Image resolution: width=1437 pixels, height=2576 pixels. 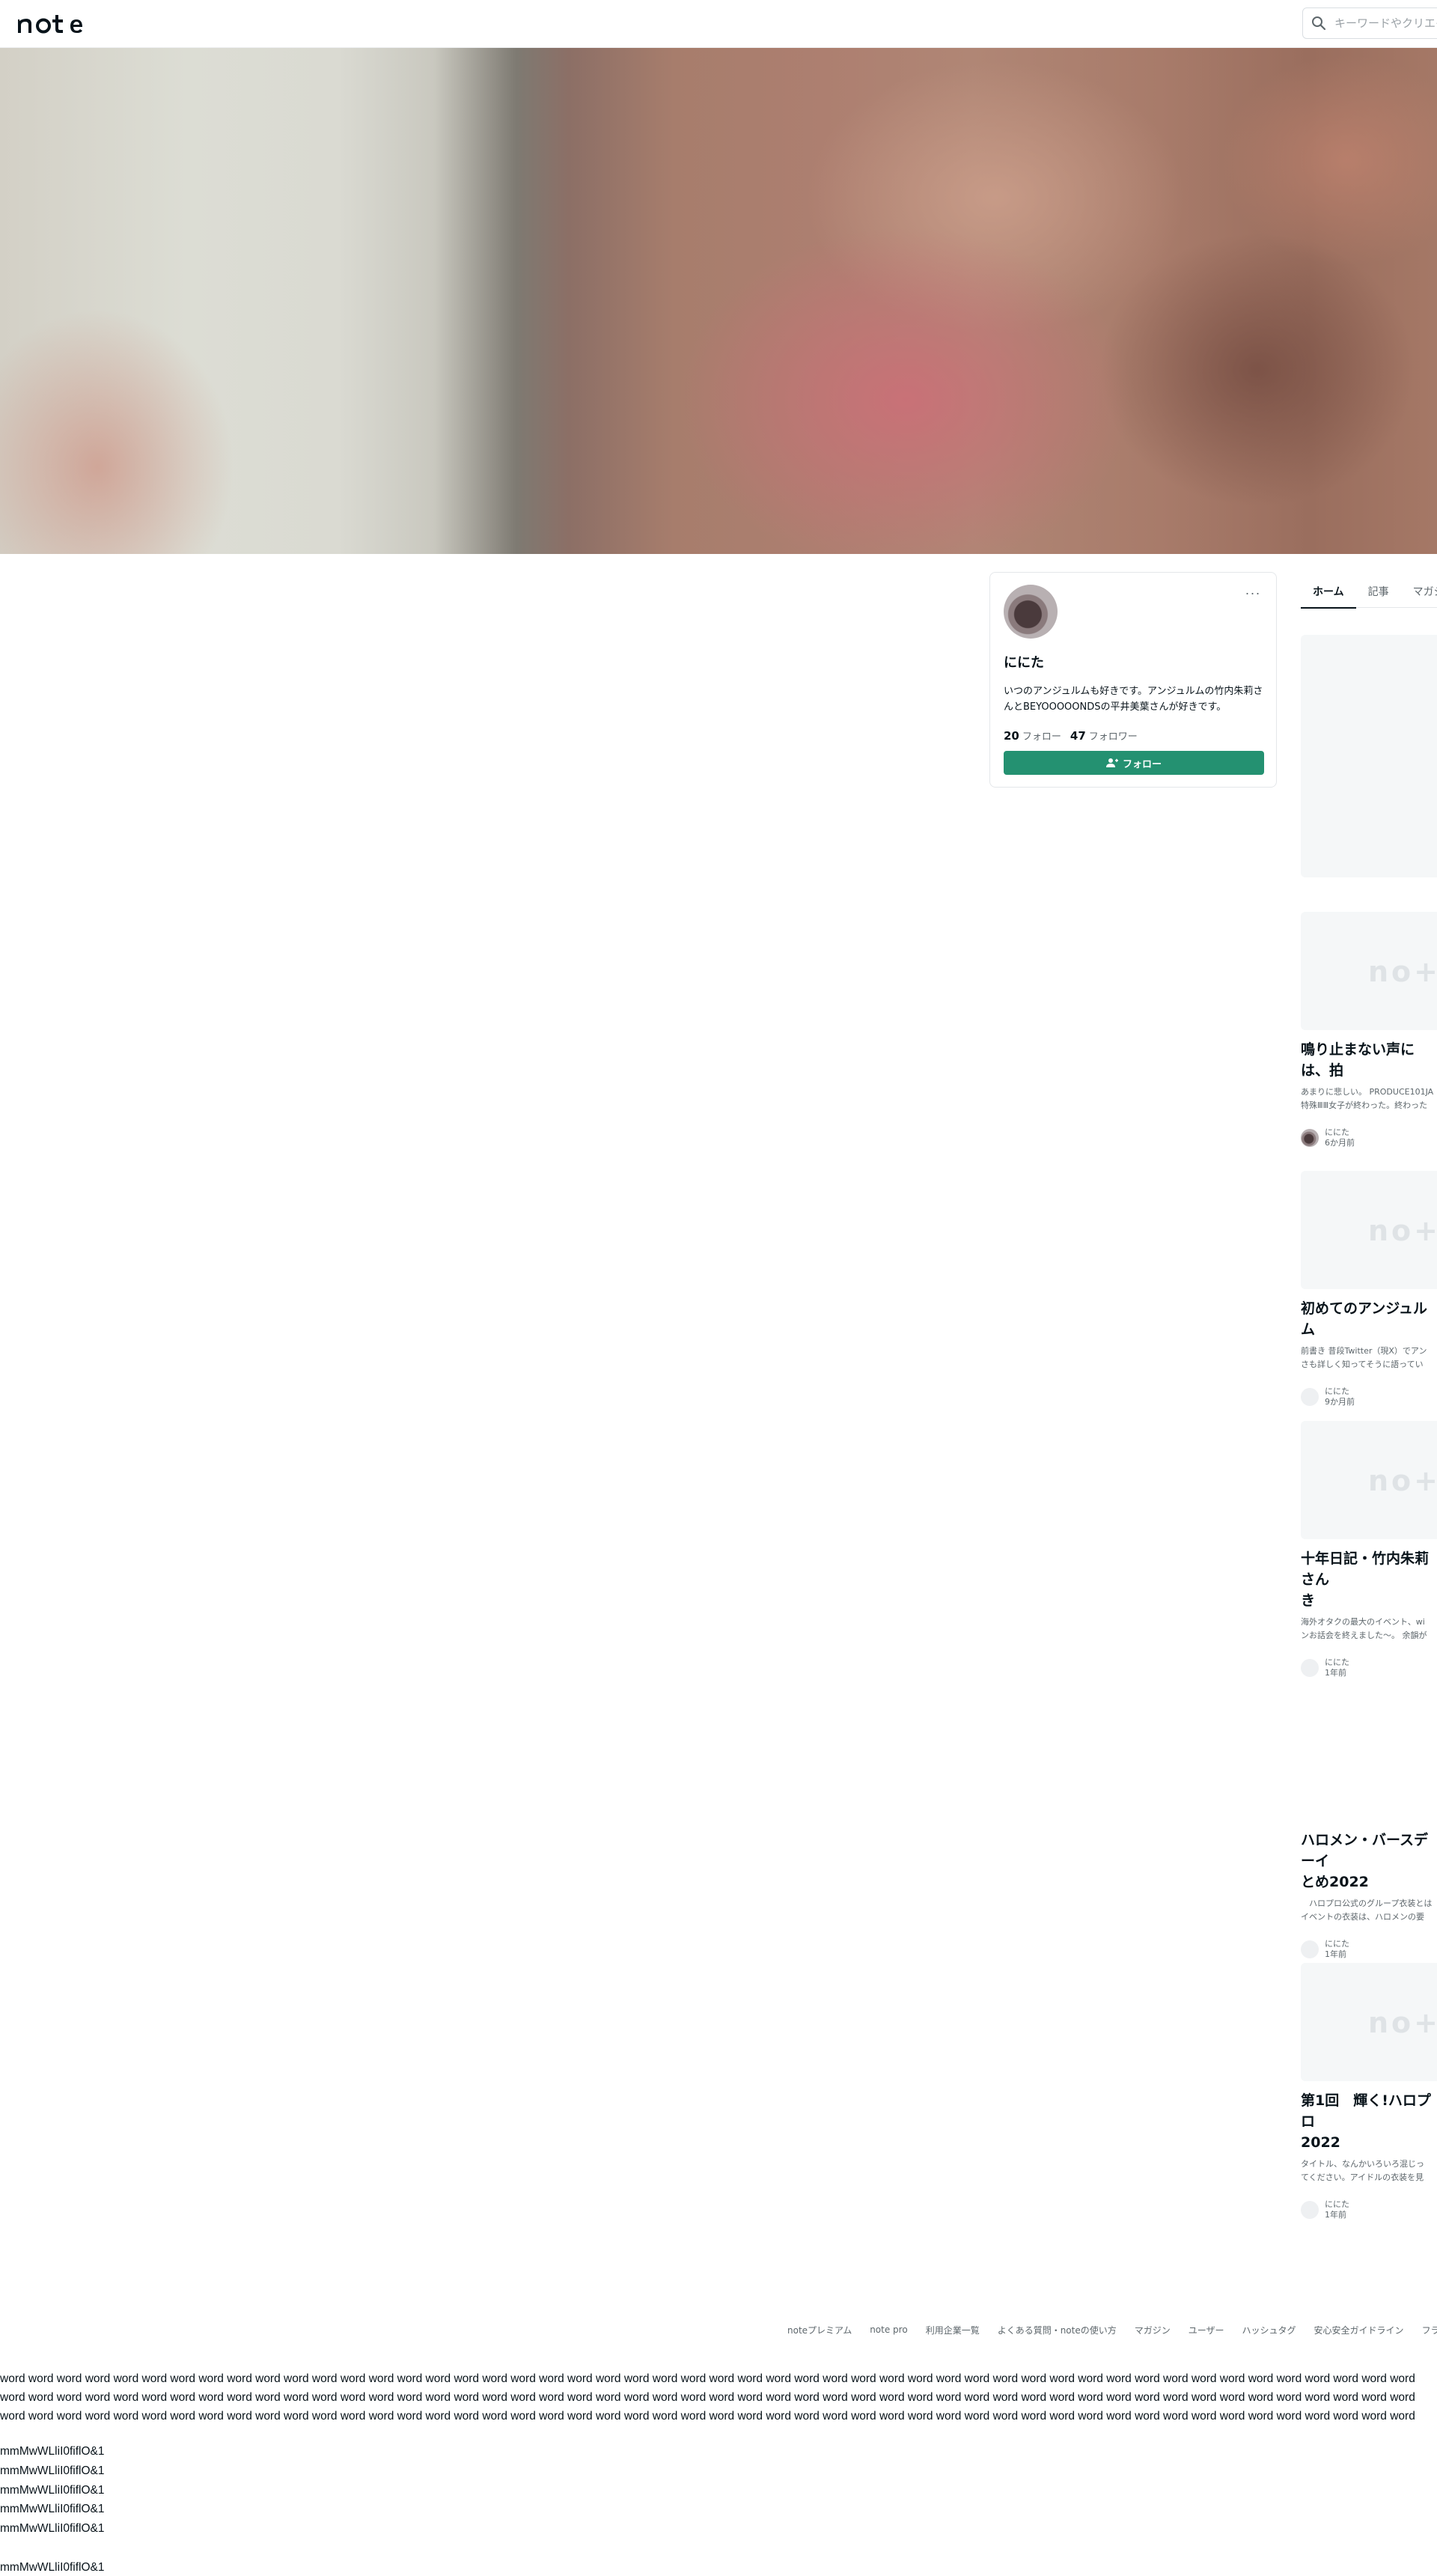 I want to click on article-excerpt: あまりに悲しい。 PRODUCE101JA 特殊ⅢⅢ女子が終わった。終わった, so click(x=1367, y=1098).